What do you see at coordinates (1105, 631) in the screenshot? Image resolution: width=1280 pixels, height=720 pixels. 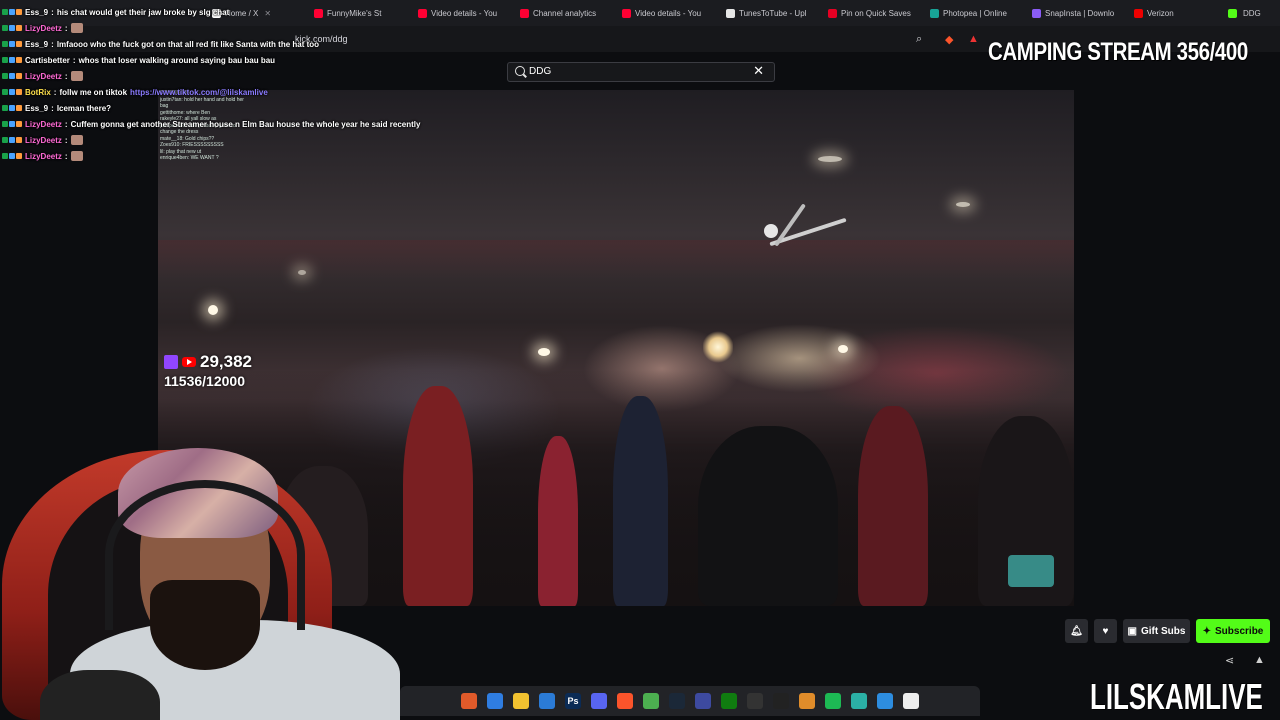 I see `follow-button: ♥` at bounding box center [1105, 631].